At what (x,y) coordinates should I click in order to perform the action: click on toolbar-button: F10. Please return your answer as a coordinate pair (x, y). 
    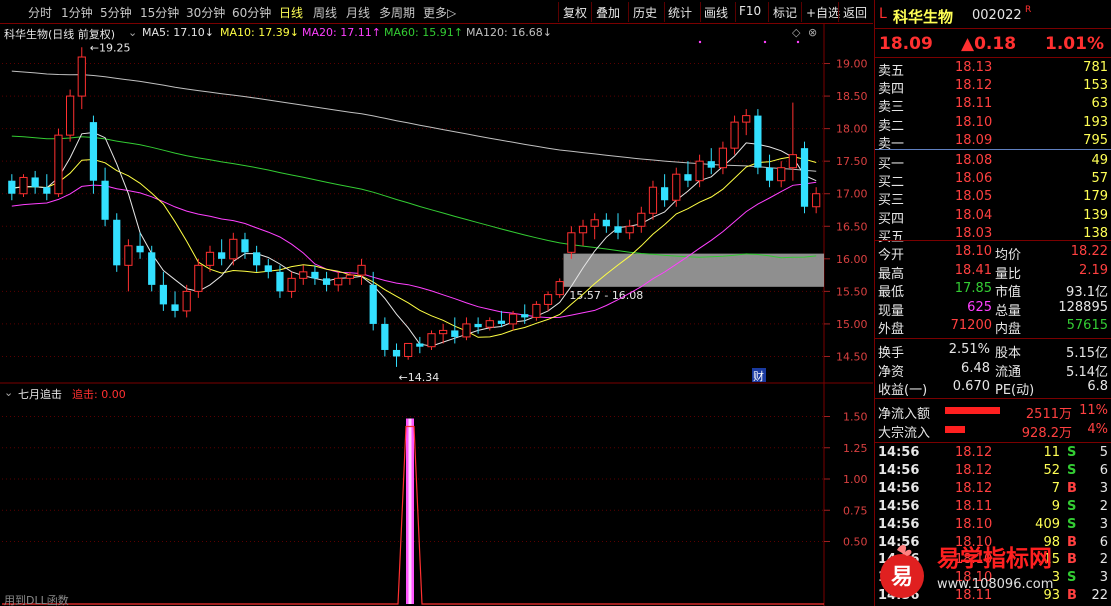
    Looking at the image, I should click on (750, 11).